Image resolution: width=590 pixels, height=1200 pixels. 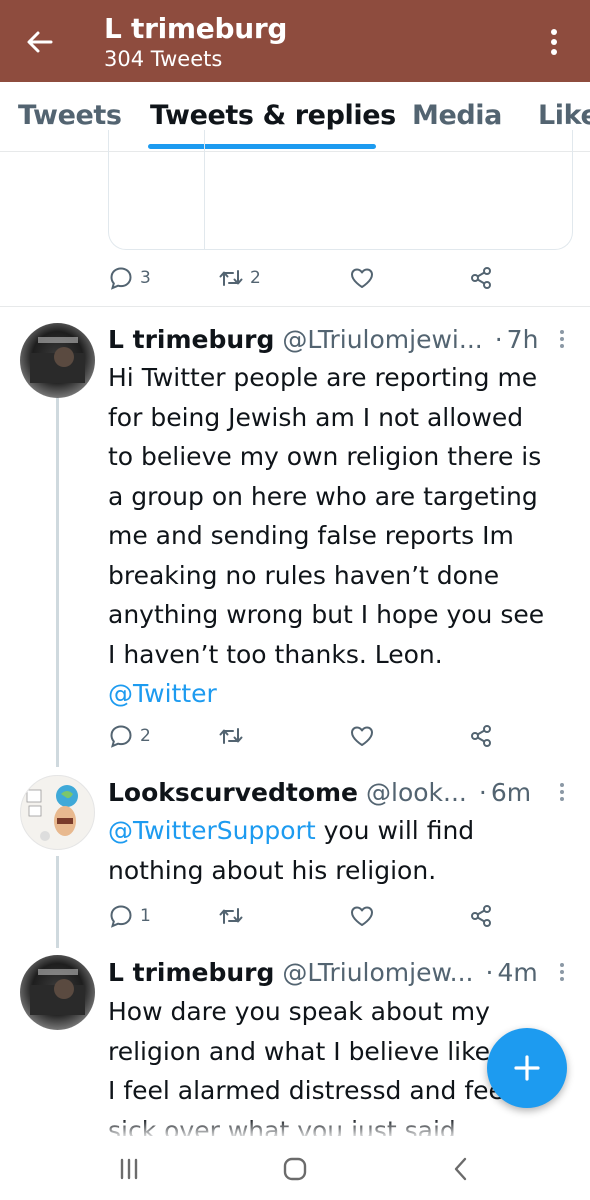 I want to click on tweet-line: for being Jewish am I not allowed, so click(x=316, y=417).